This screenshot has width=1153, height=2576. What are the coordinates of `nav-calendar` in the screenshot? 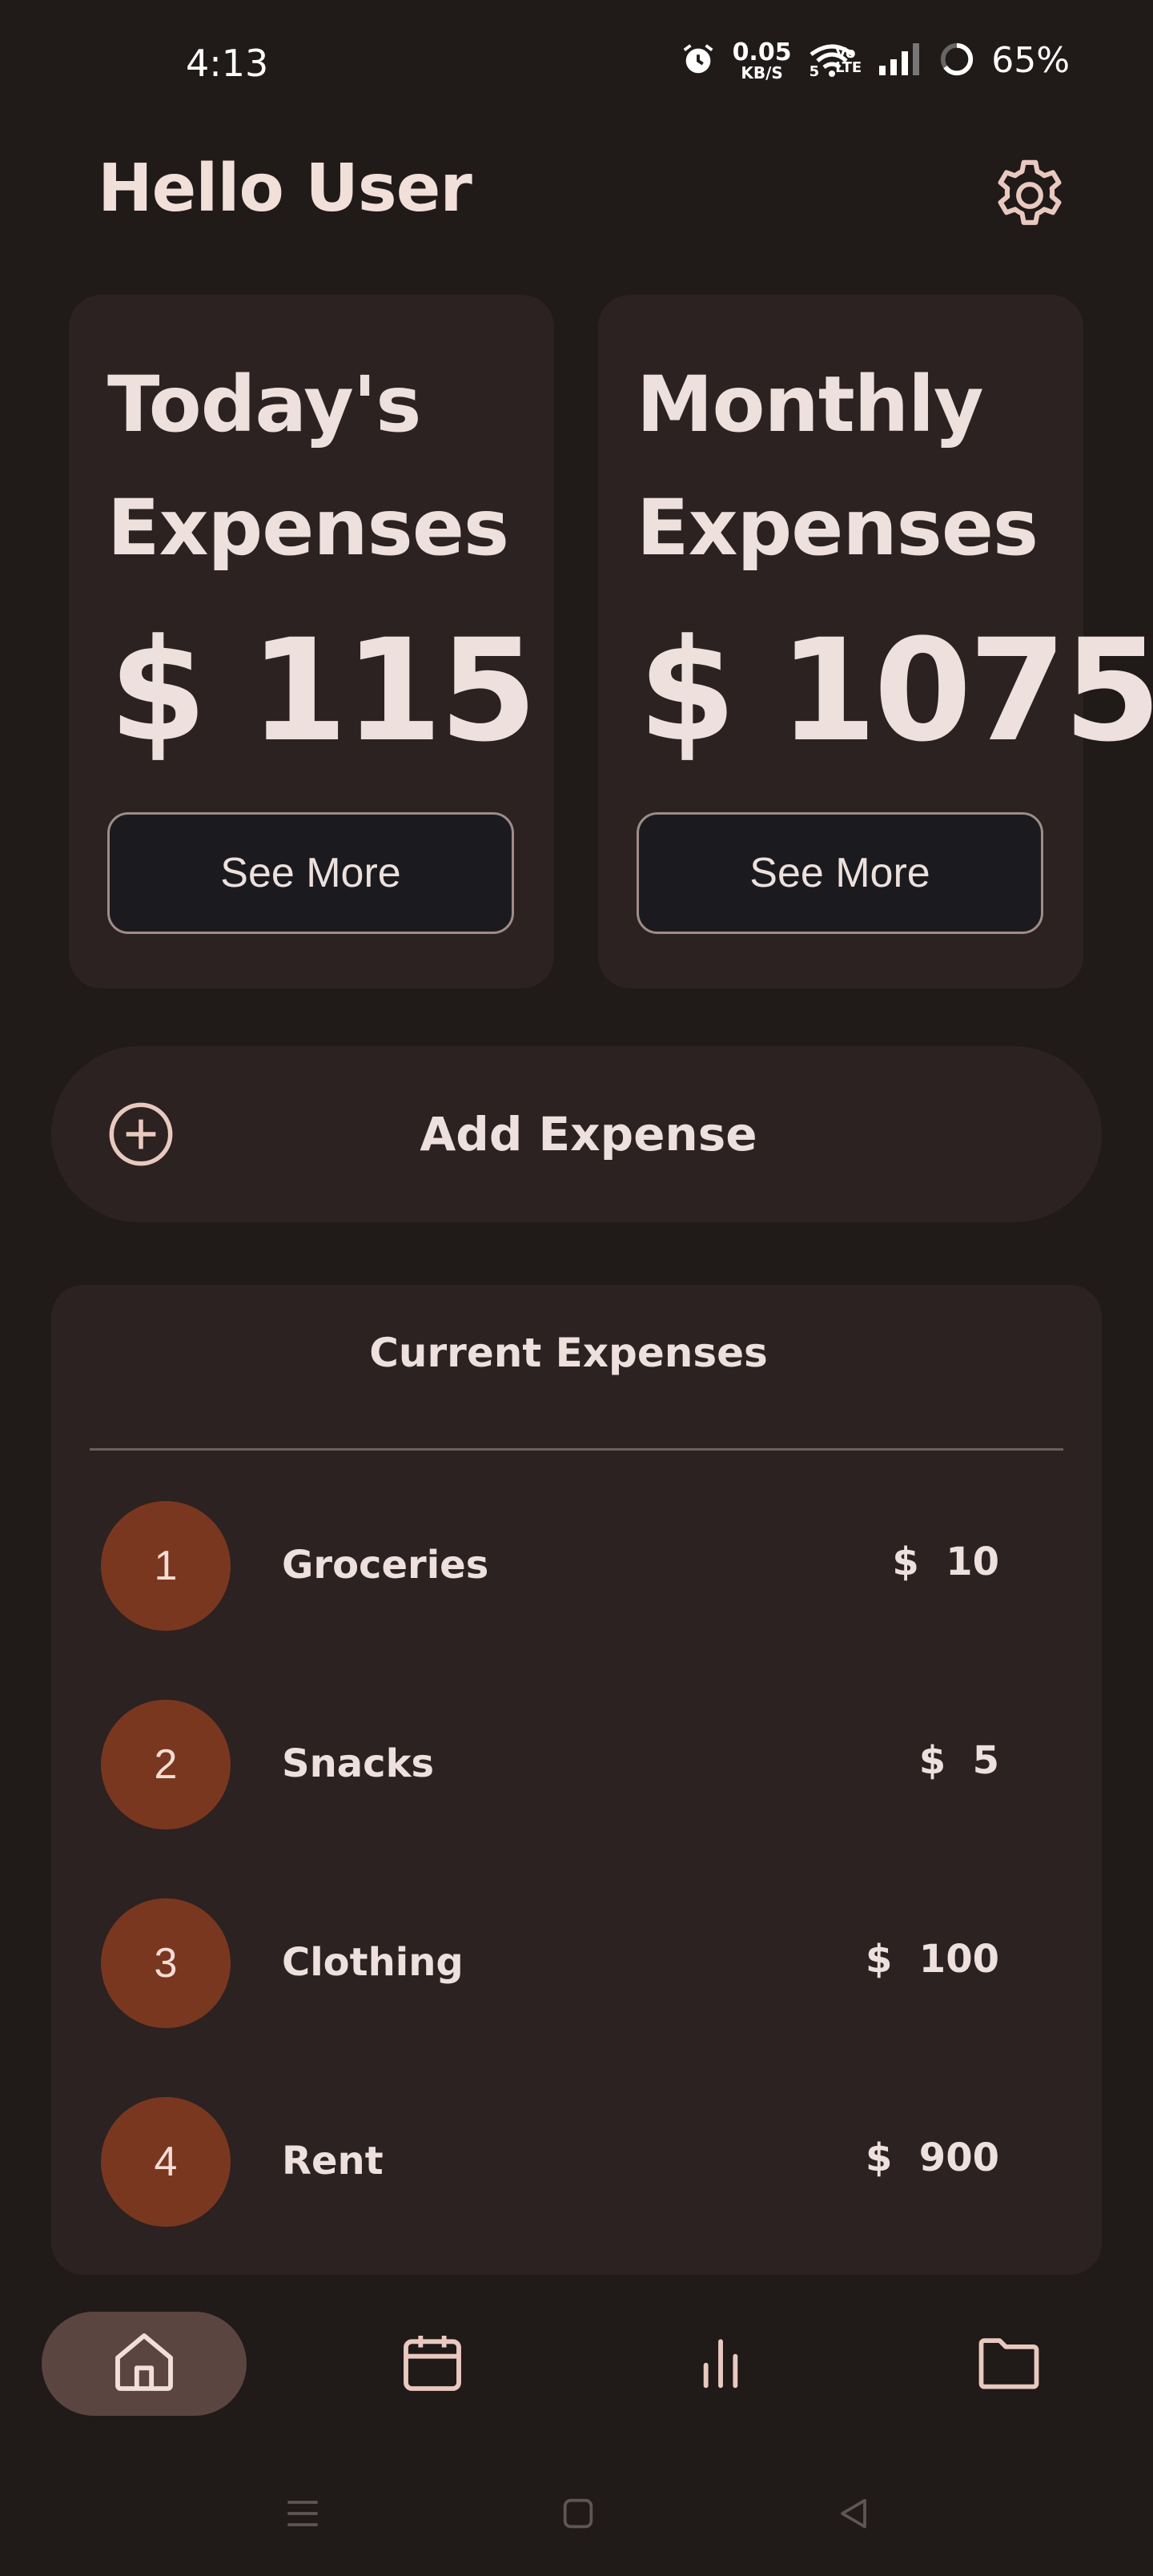 It's located at (433, 2364).